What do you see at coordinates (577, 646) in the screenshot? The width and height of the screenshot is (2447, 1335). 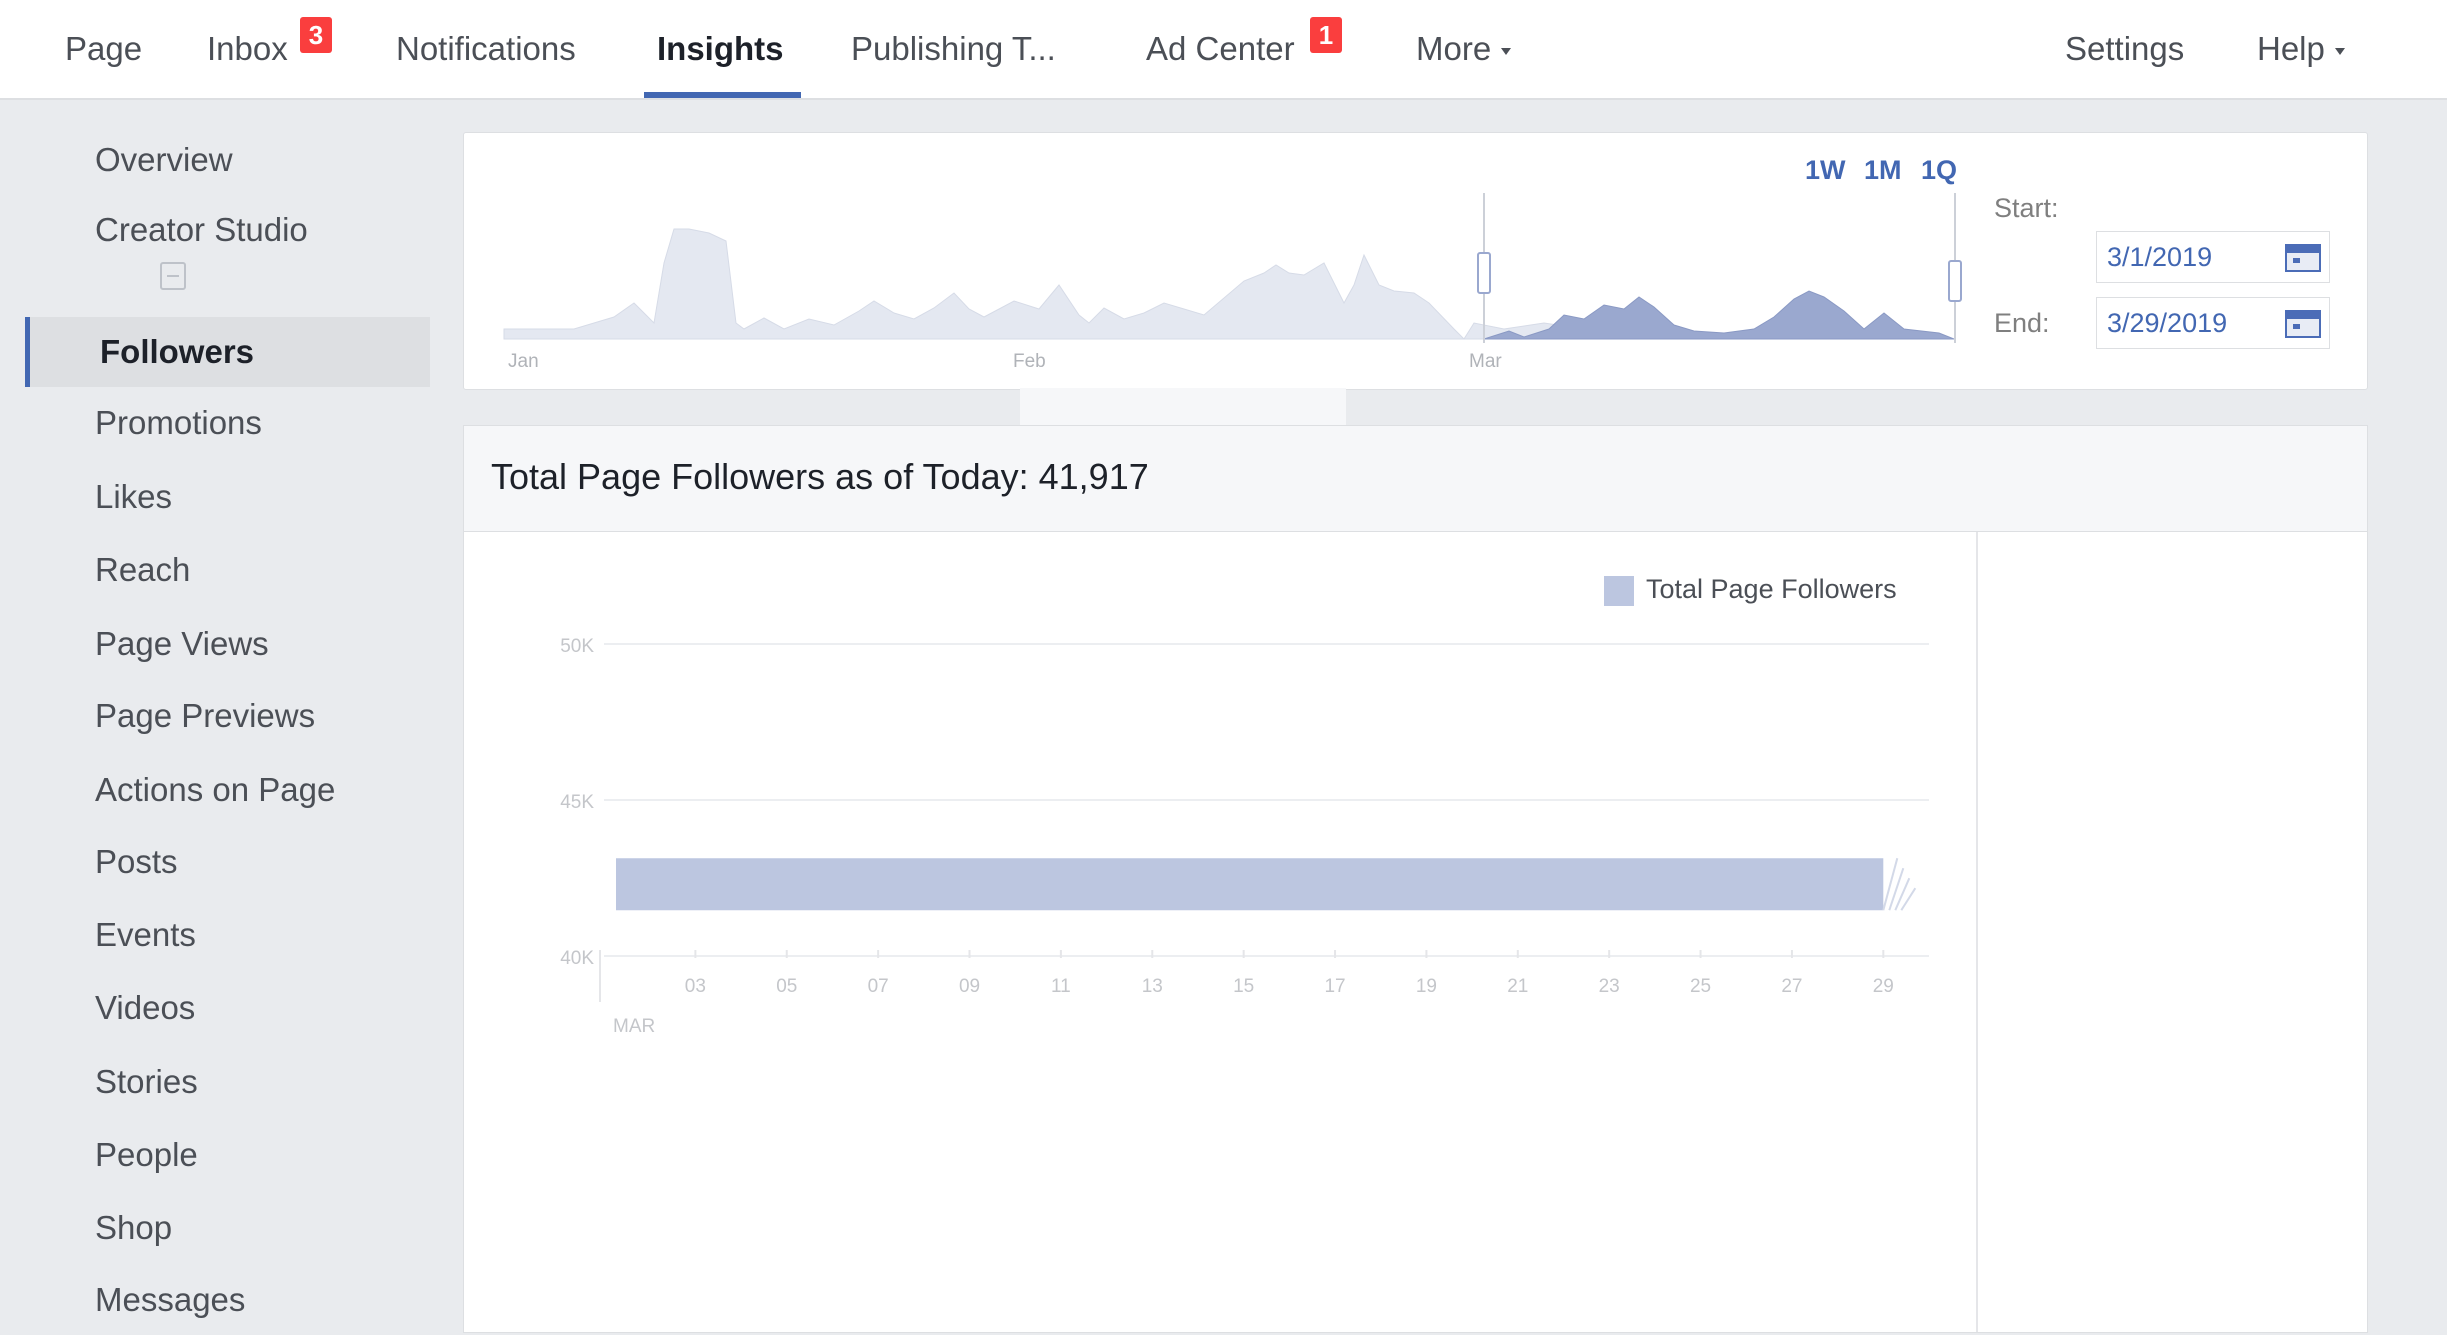 I see `y-tick-label: 50K` at bounding box center [577, 646].